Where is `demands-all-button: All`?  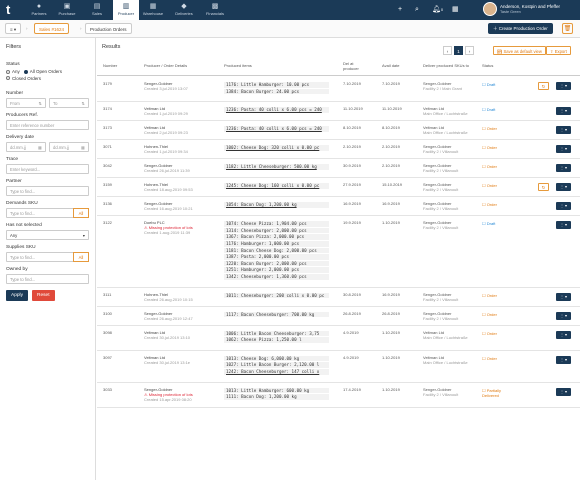
demands-all-button: All is located at coordinates (81, 213).